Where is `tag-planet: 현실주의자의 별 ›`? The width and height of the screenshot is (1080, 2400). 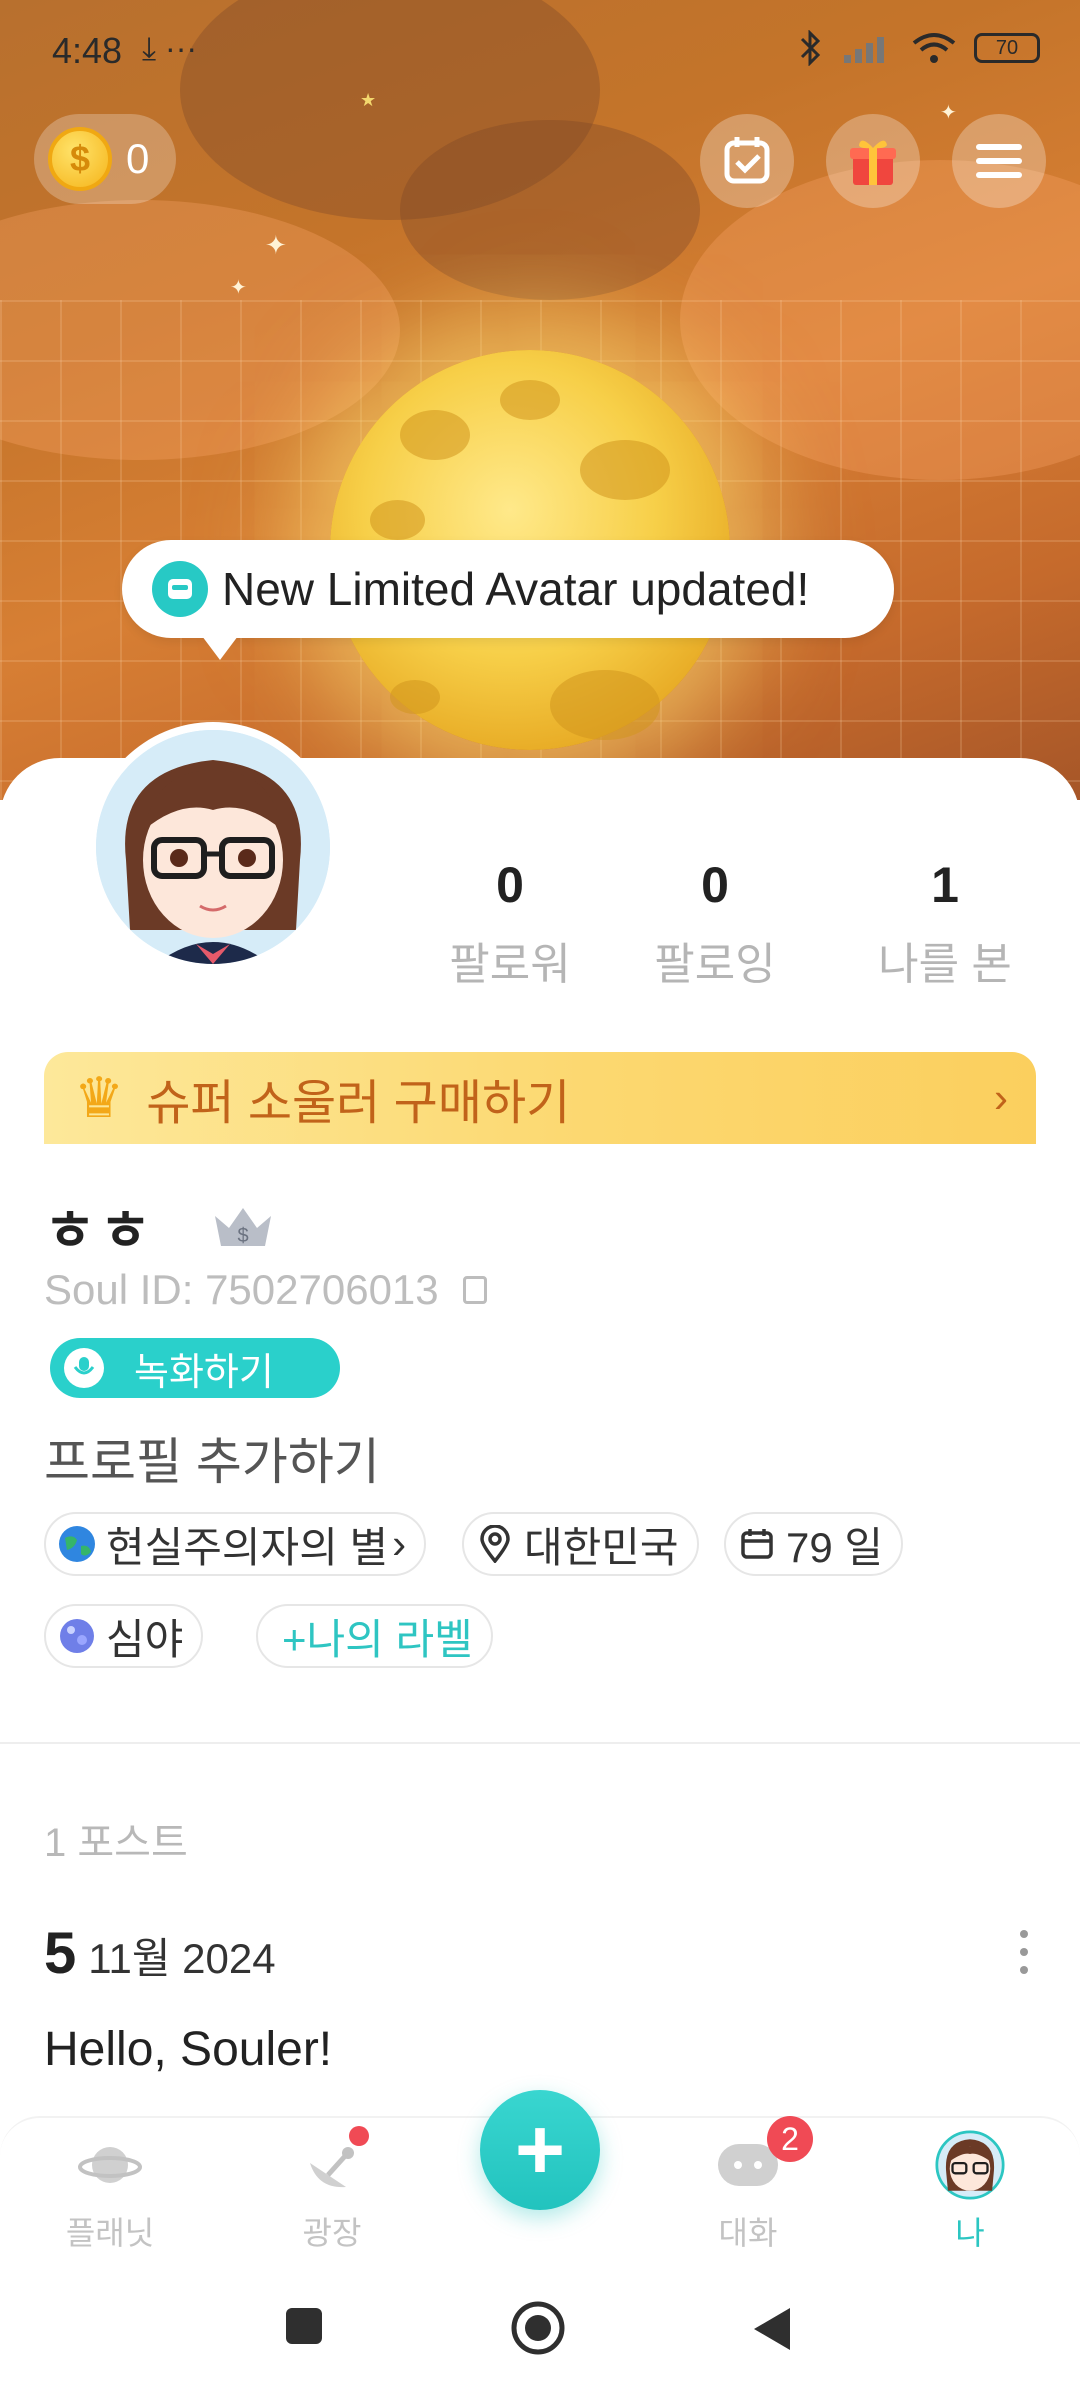
tag-planet: 현실주의자의 별 › is located at coordinates (235, 1544).